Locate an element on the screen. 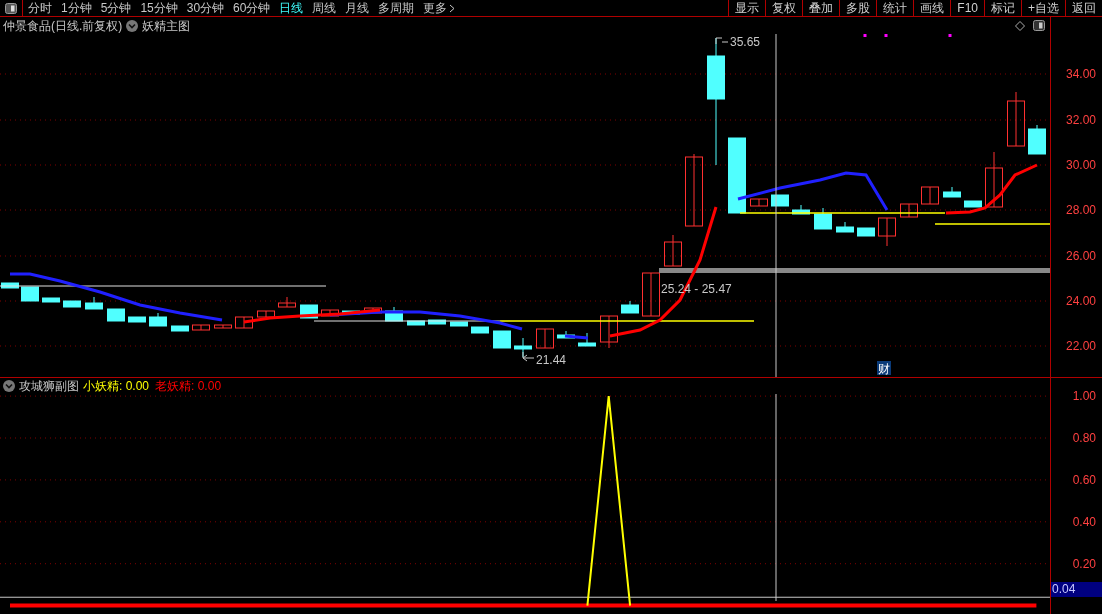 The width and height of the screenshot is (1102, 614). axis-label: 0.80 is located at coordinates (1084, 438).